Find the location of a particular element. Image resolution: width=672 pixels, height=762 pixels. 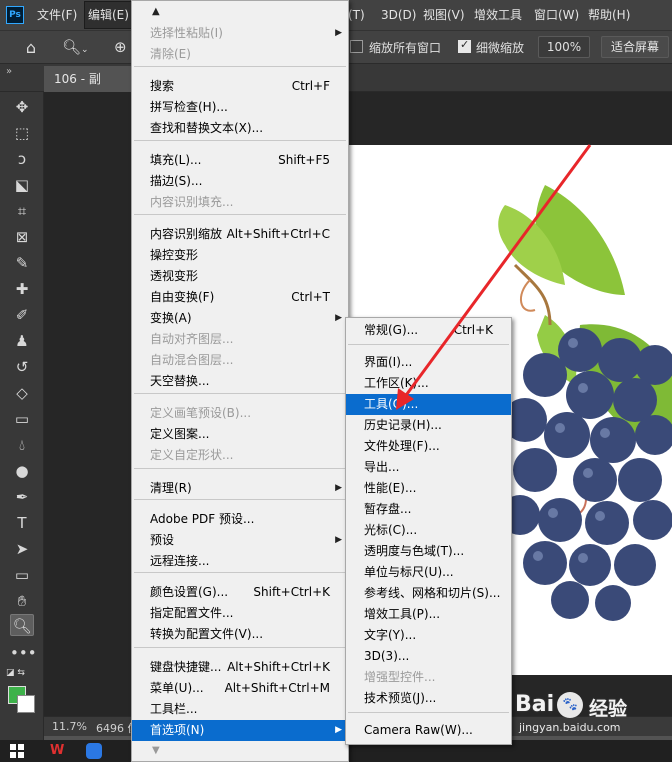

watermark-brand: Bai is located at coordinates (535, 704).